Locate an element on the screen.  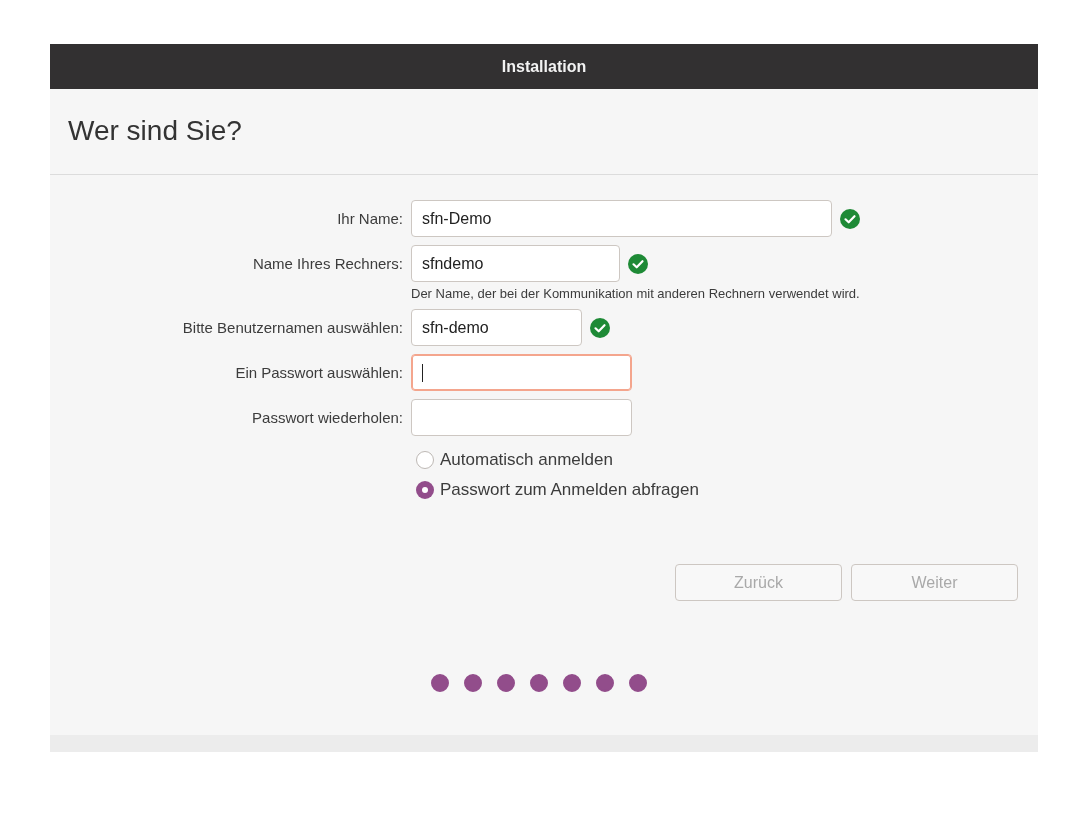
field-label: Passwort wiederholen: is located at coordinates (327, 417).